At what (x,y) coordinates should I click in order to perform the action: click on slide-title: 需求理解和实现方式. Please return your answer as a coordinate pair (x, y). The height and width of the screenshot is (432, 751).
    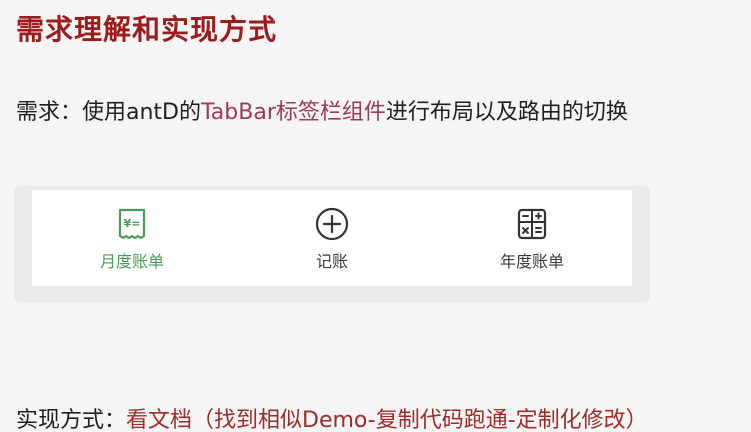
    Looking at the image, I should click on (147, 29).